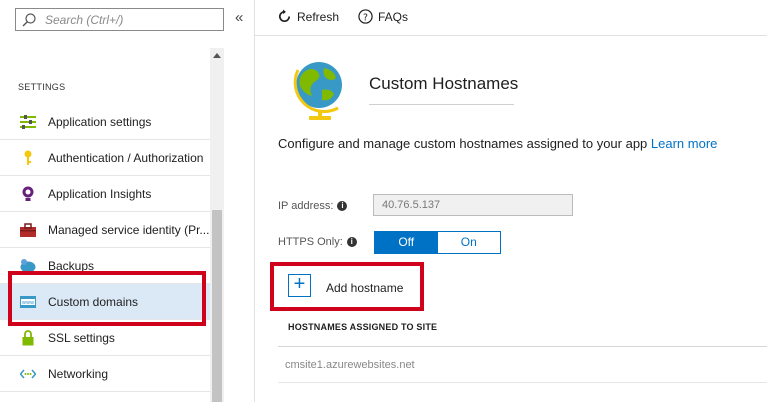 This screenshot has height=402, width=767. What do you see at coordinates (217, 55) in the screenshot?
I see `scroll-up-icon` at bounding box center [217, 55].